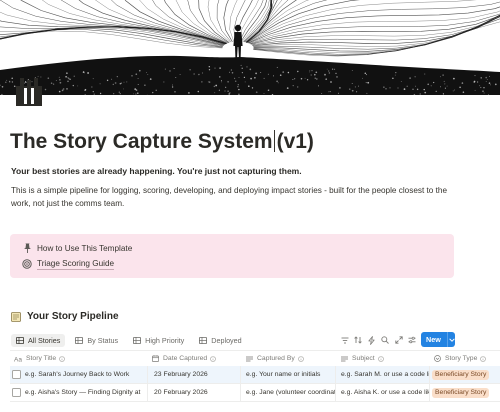  Describe the element at coordinates (461, 358) in the screenshot. I see `column-label: Story Type` at that location.